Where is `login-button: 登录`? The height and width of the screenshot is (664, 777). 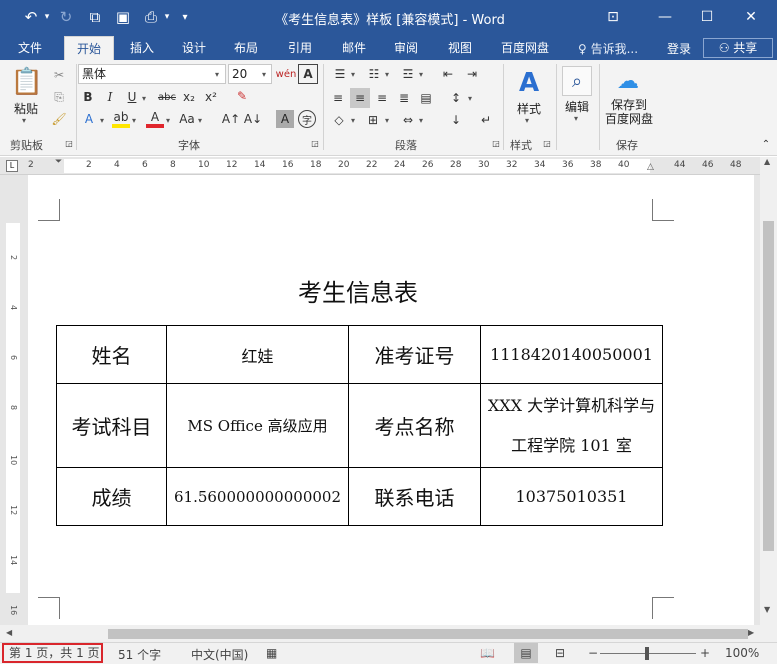 login-button: 登录 is located at coordinates (679, 48).